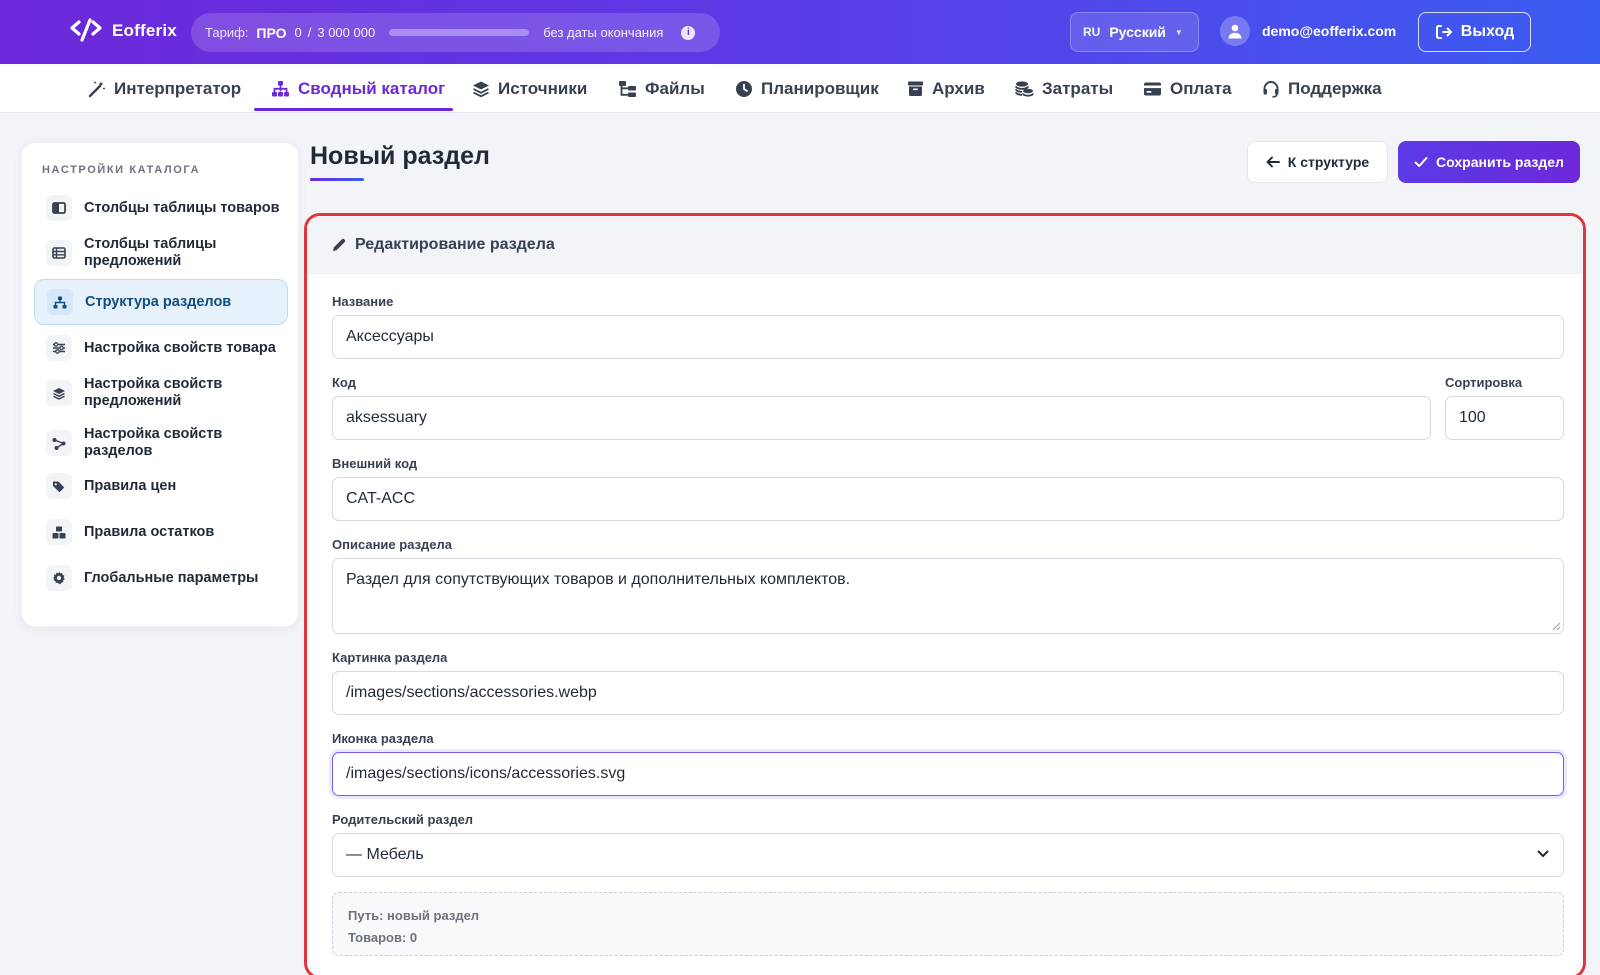 Image resolution: width=1600 pixels, height=975 pixels. Describe the element at coordinates (948, 924) in the screenshot. I see `section-info-box: Путь: новый раздел Товаров: 0` at that location.